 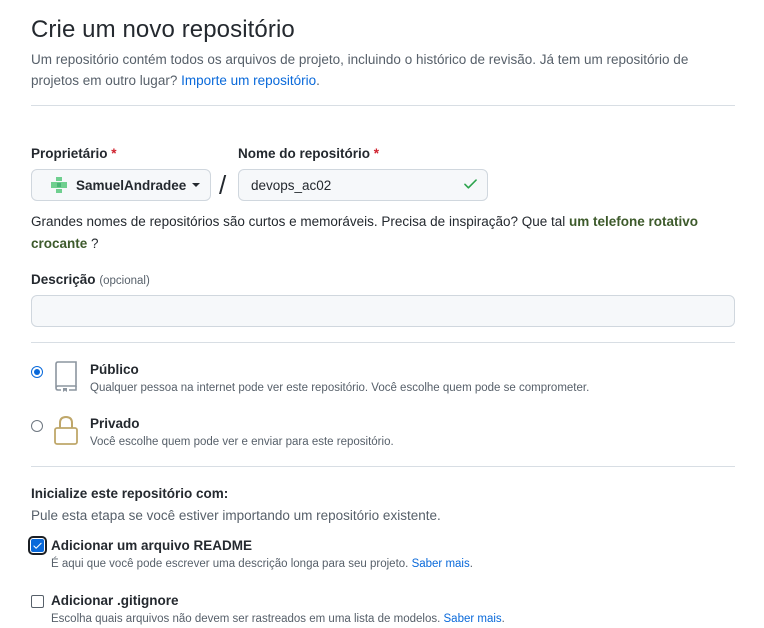 I want to click on readme-help-period: ., so click(x=471, y=564).